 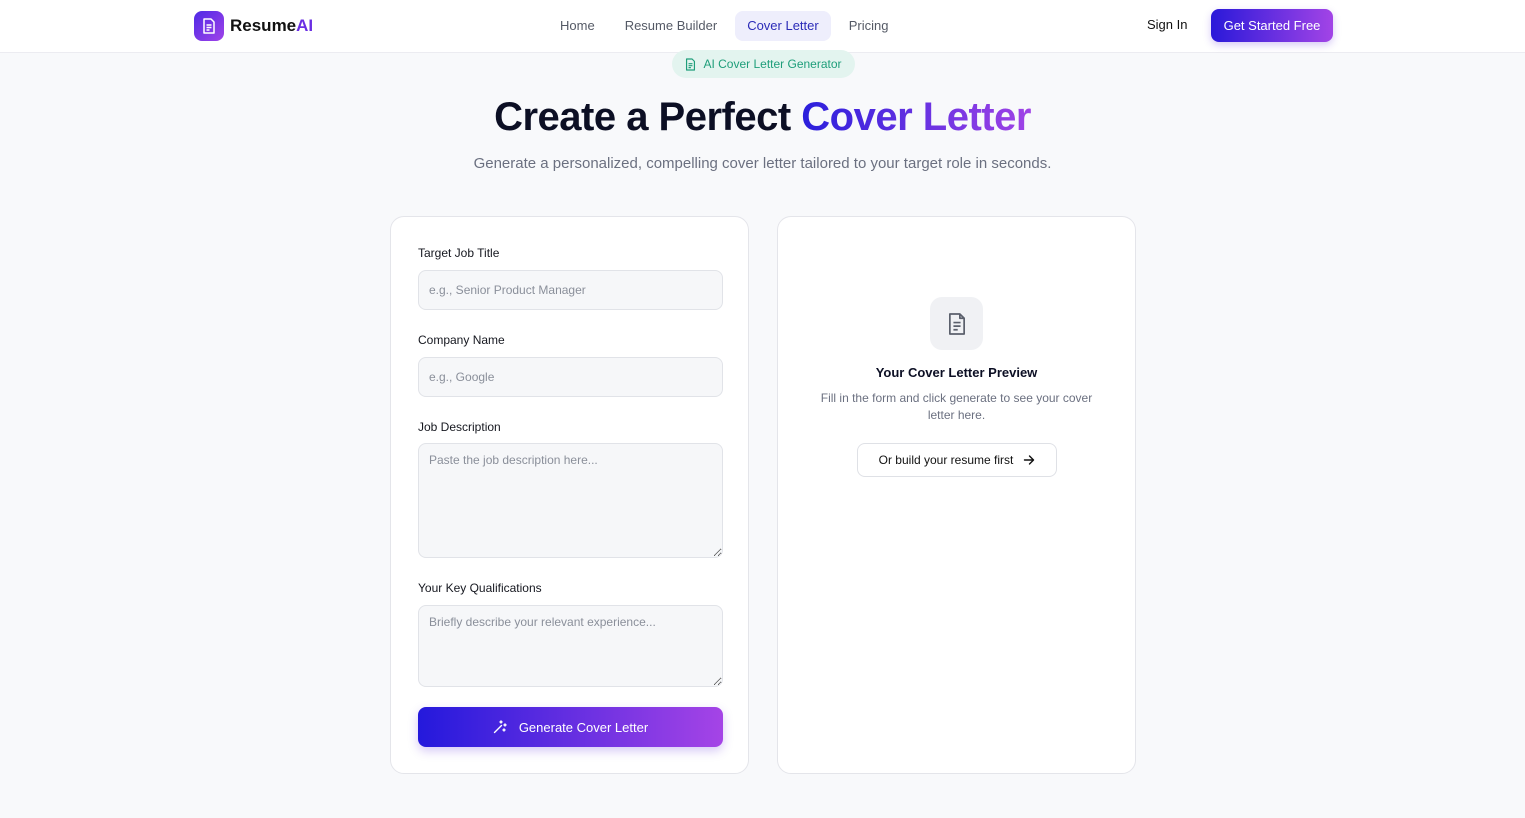 I want to click on build-resume-button: Or build your resume first, so click(x=957, y=460).